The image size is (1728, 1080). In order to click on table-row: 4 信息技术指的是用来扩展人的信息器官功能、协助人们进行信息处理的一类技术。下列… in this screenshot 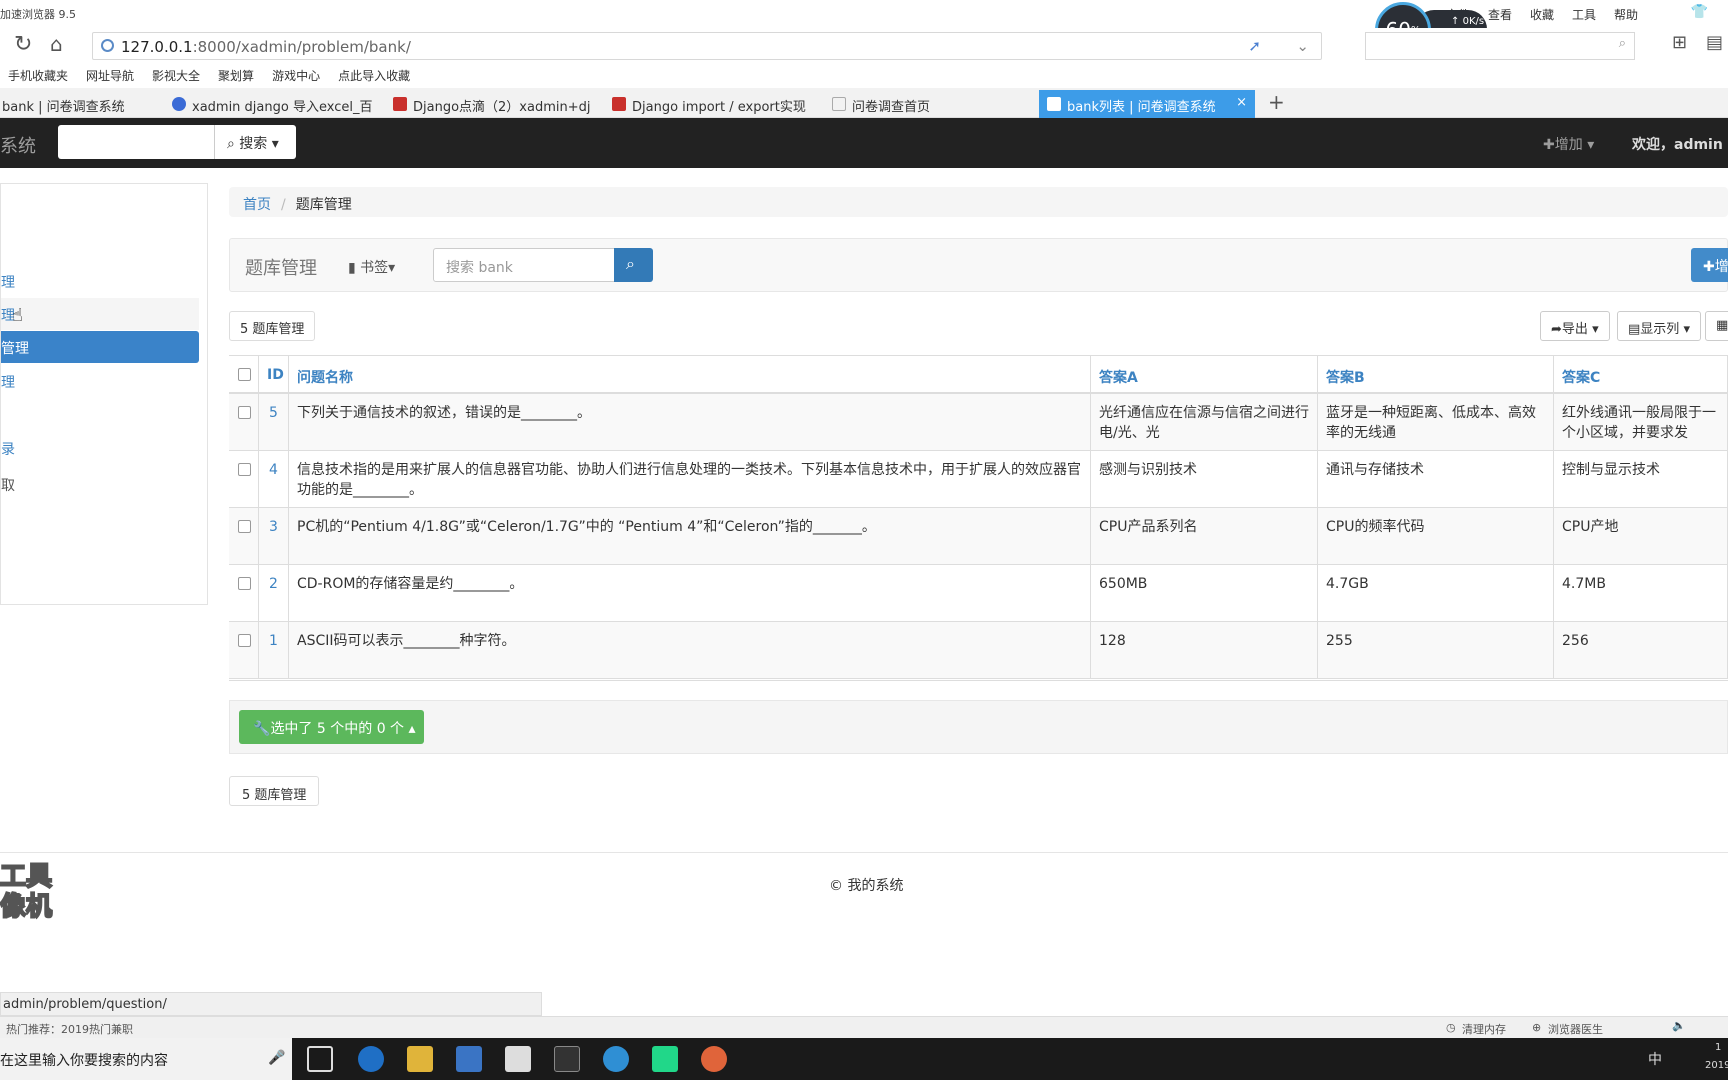, I will do `click(978, 479)`.